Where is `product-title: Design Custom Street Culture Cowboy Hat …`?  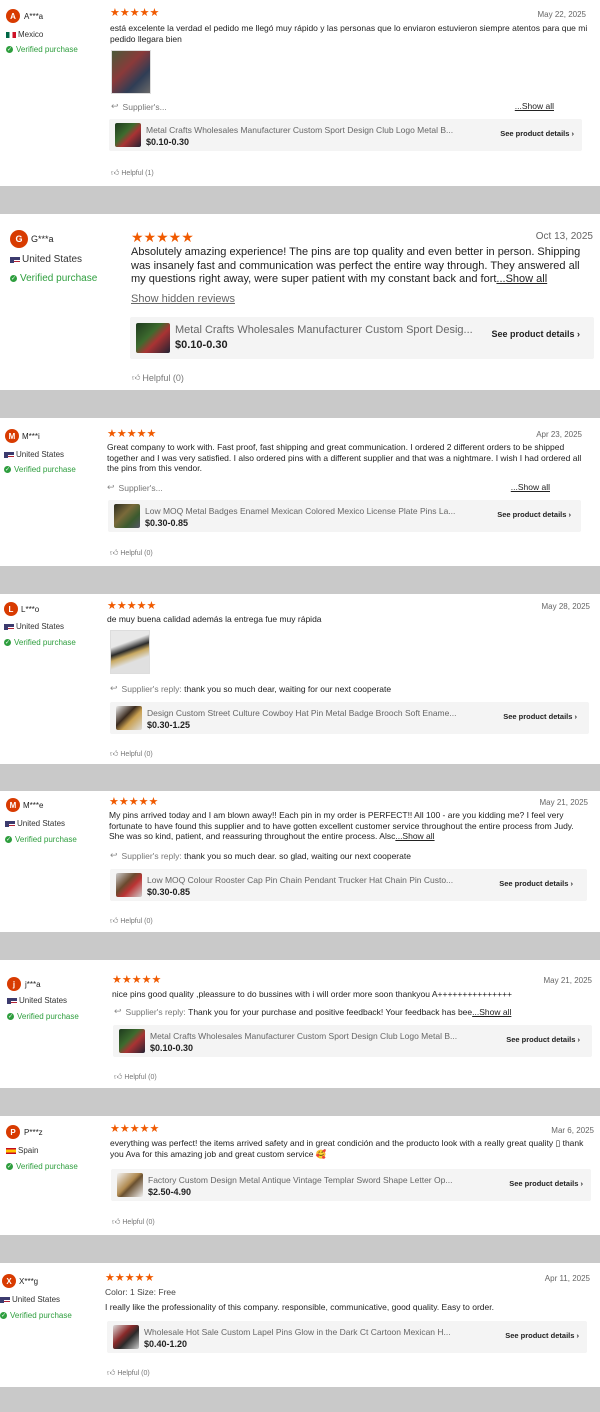
product-title: Design Custom Street Culture Cowboy Hat … is located at coordinates (302, 713).